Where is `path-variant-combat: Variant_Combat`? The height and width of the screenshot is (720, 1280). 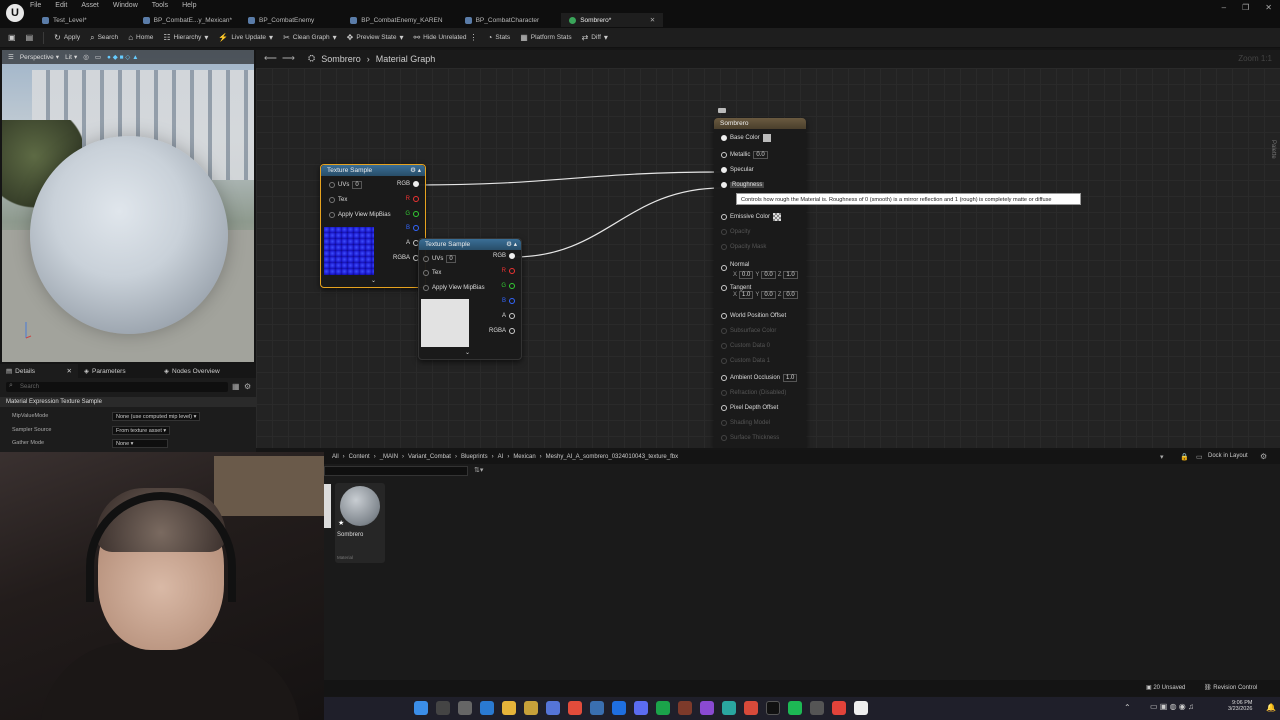
path-variant-combat: Variant_Combat is located at coordinates (429, 457).